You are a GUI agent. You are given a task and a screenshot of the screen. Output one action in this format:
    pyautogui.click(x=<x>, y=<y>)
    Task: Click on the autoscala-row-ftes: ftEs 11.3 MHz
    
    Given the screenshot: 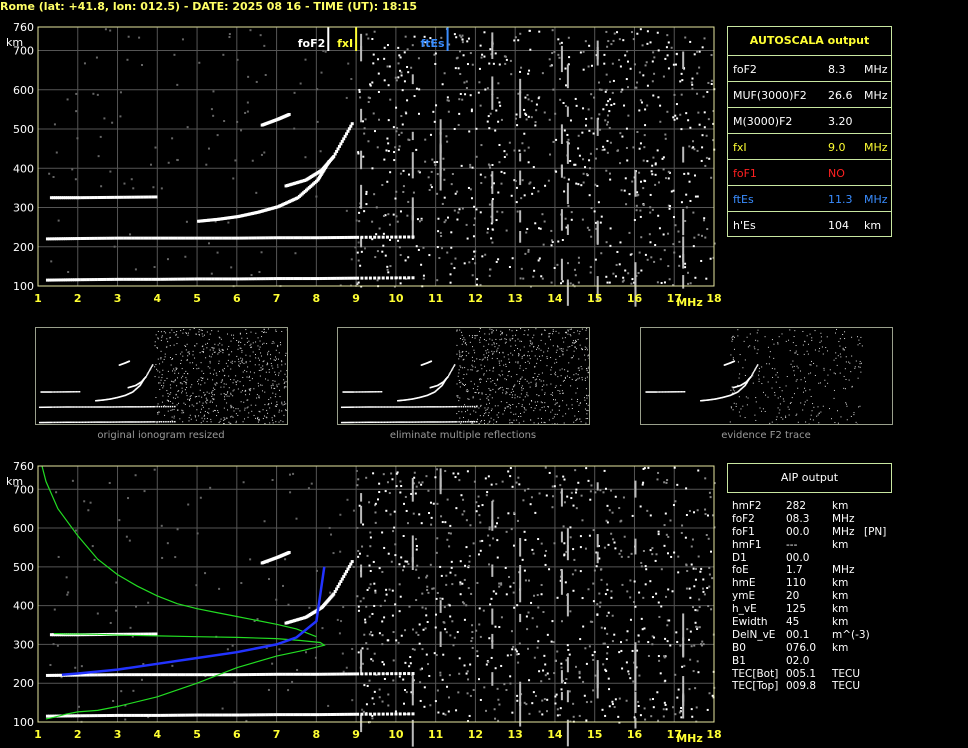 What is the action you would take?
    pyautogui.click(x=809, y=198)
    